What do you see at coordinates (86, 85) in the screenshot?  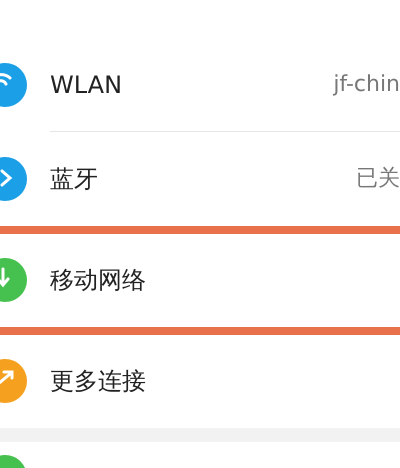 I see `row-label: WLAN` at bounding box center [86, 85].